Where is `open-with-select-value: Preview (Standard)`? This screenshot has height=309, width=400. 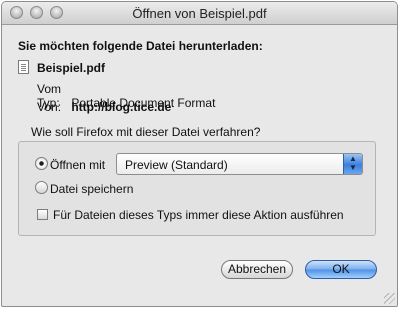 open-with-select-value: Preview (Standard) is located at coordinates (176, 165).